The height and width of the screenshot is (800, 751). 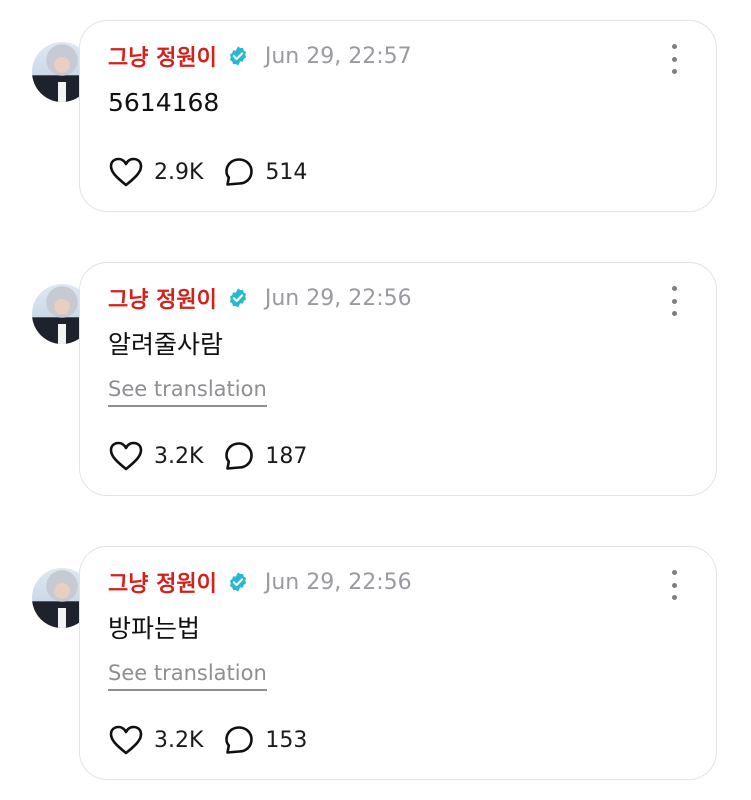 What do you see at coordinates (154, 628) in the screenshot?
I see `post-text: 방파는법` at bounding box center [154, 628].